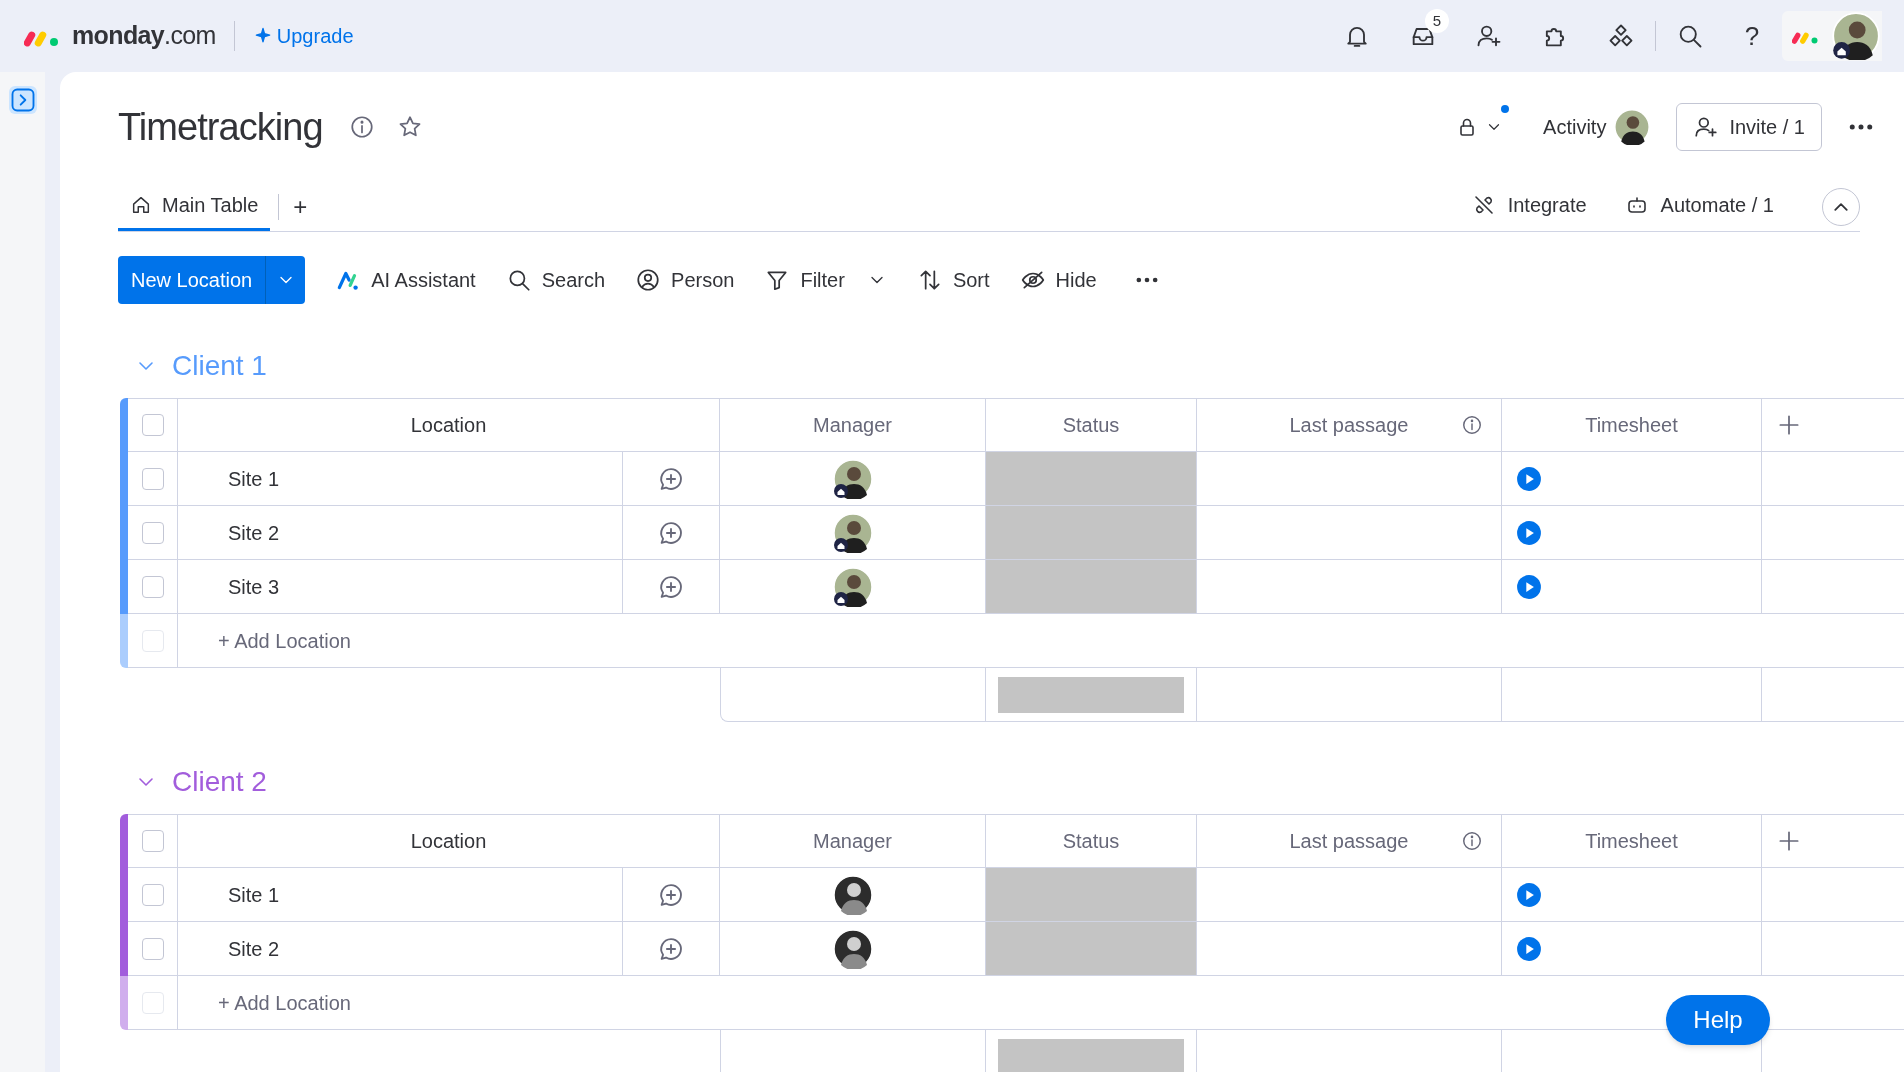 Image resolution: width=1904 pixels, height=1072 pixels. What do you see at coordinates (219, 782) in the screenshot?
I see `group-title: Client 2` at bounding box center [219, 782].